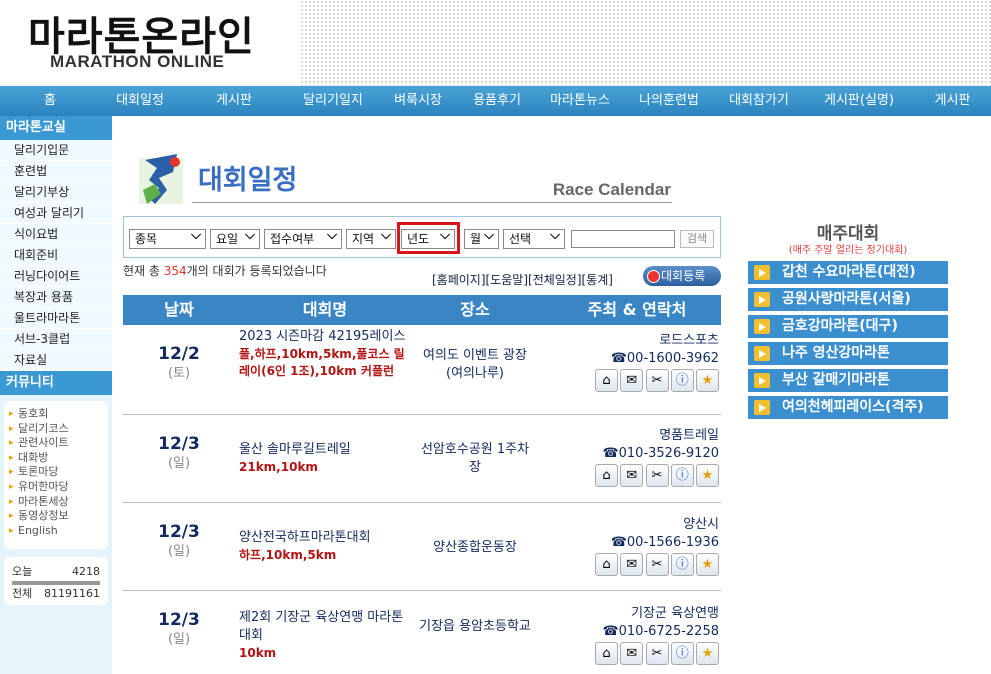 This screenshot has height=674, width=991. I want to click on nav-product-review: 용품후기, so click(497, 101).